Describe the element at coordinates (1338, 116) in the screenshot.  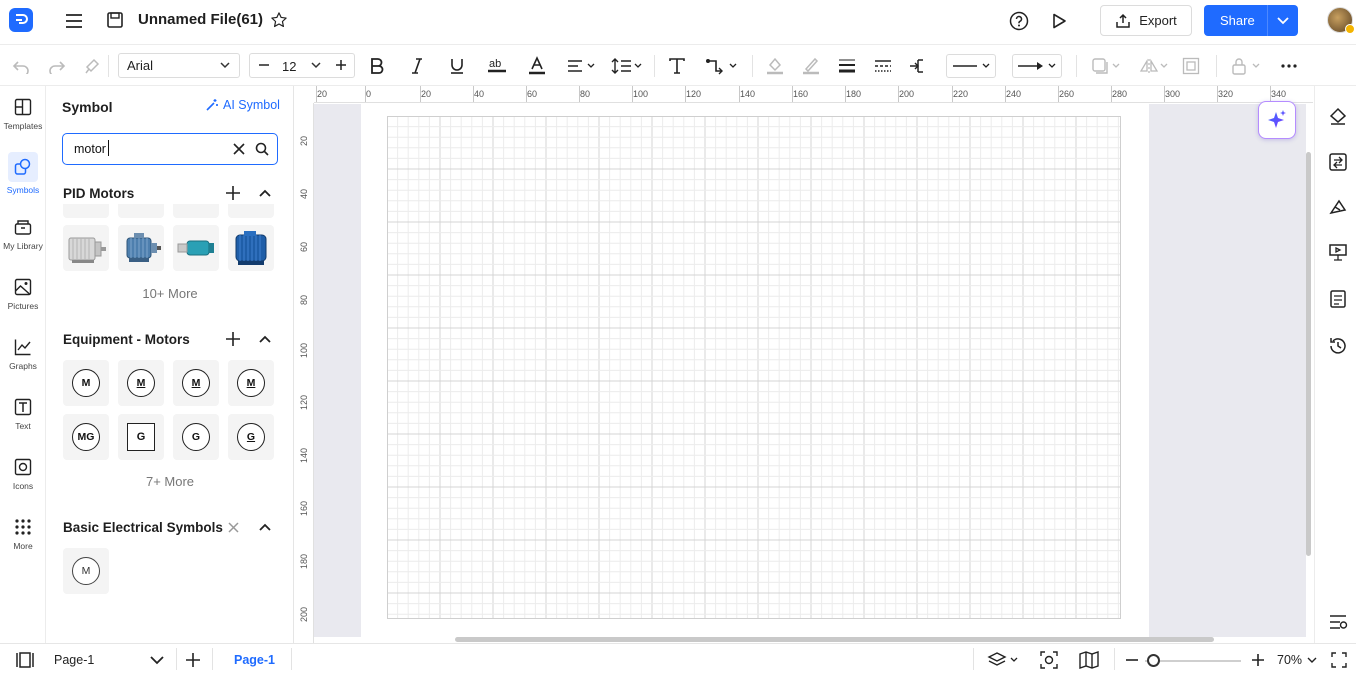
I see `fill-style-icon` at that location.